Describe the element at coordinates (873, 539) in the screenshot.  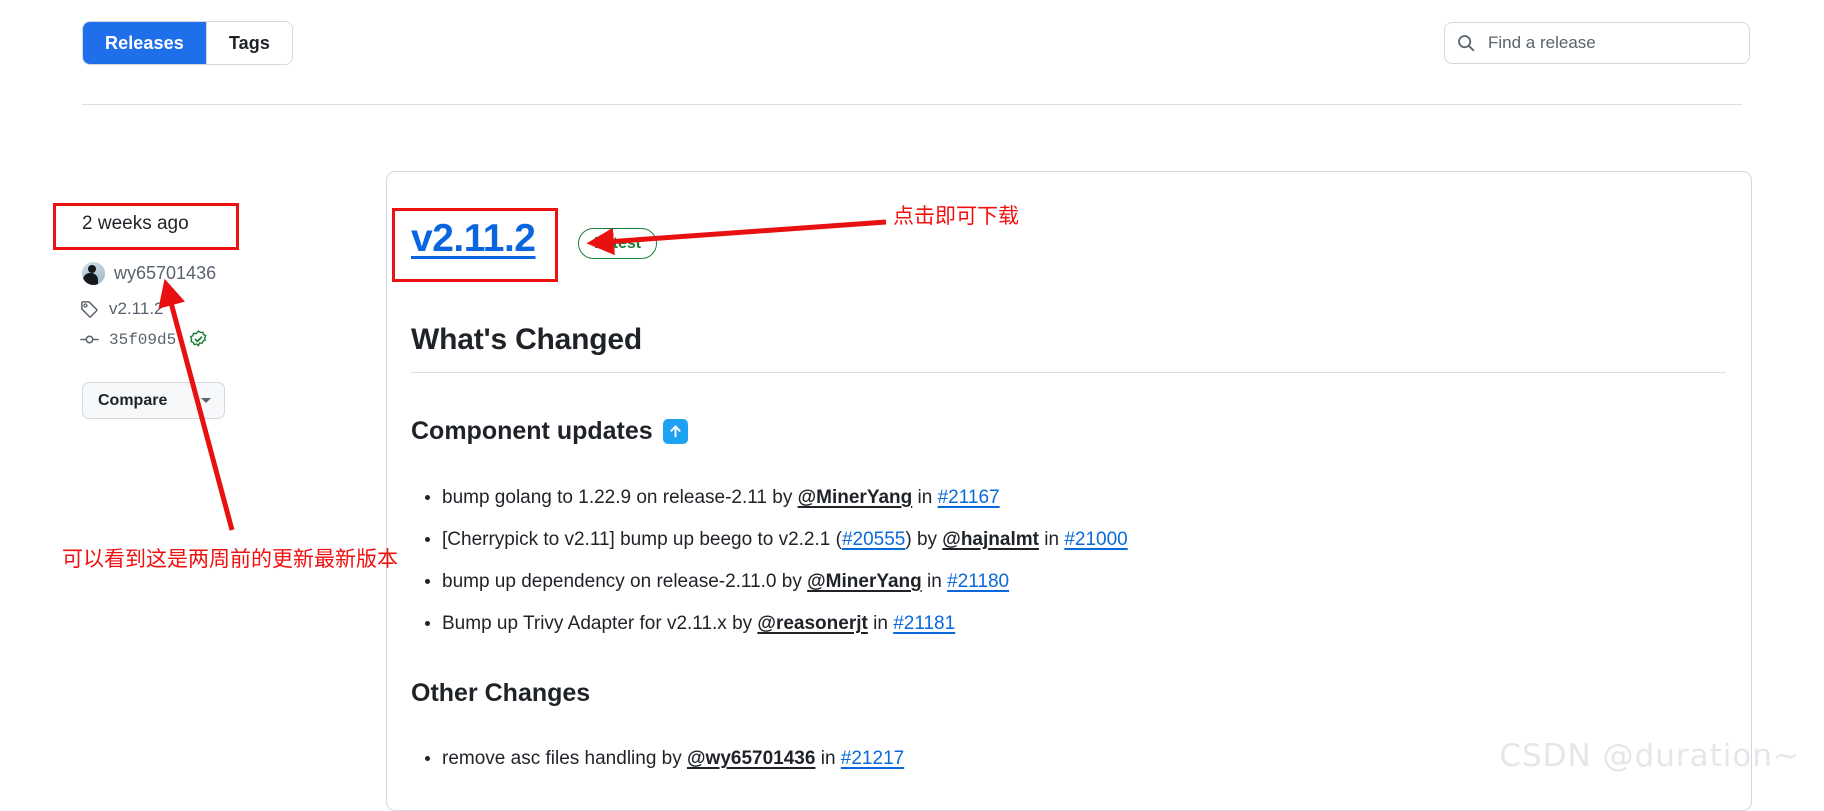
I see `pr-link: #20555` at that location.